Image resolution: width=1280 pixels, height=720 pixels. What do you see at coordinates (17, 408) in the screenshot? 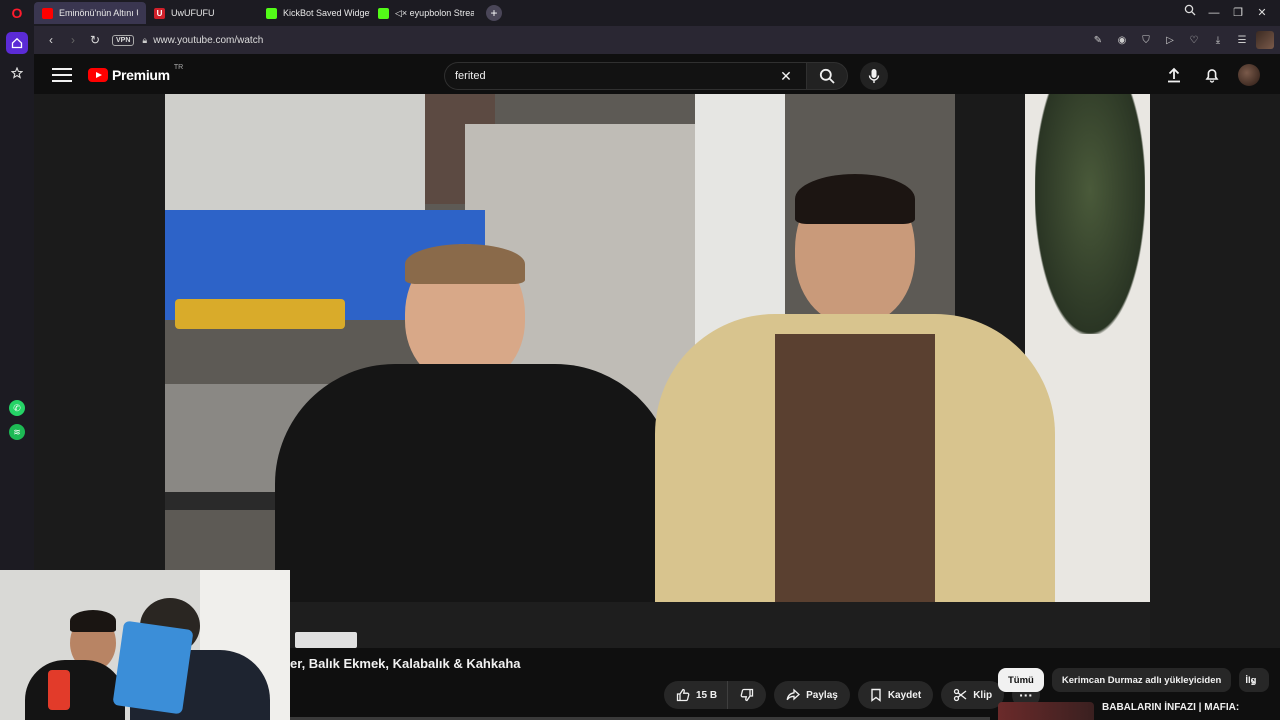
I see `whatsapp-icon: ✆` at bounding box center [17, 408].